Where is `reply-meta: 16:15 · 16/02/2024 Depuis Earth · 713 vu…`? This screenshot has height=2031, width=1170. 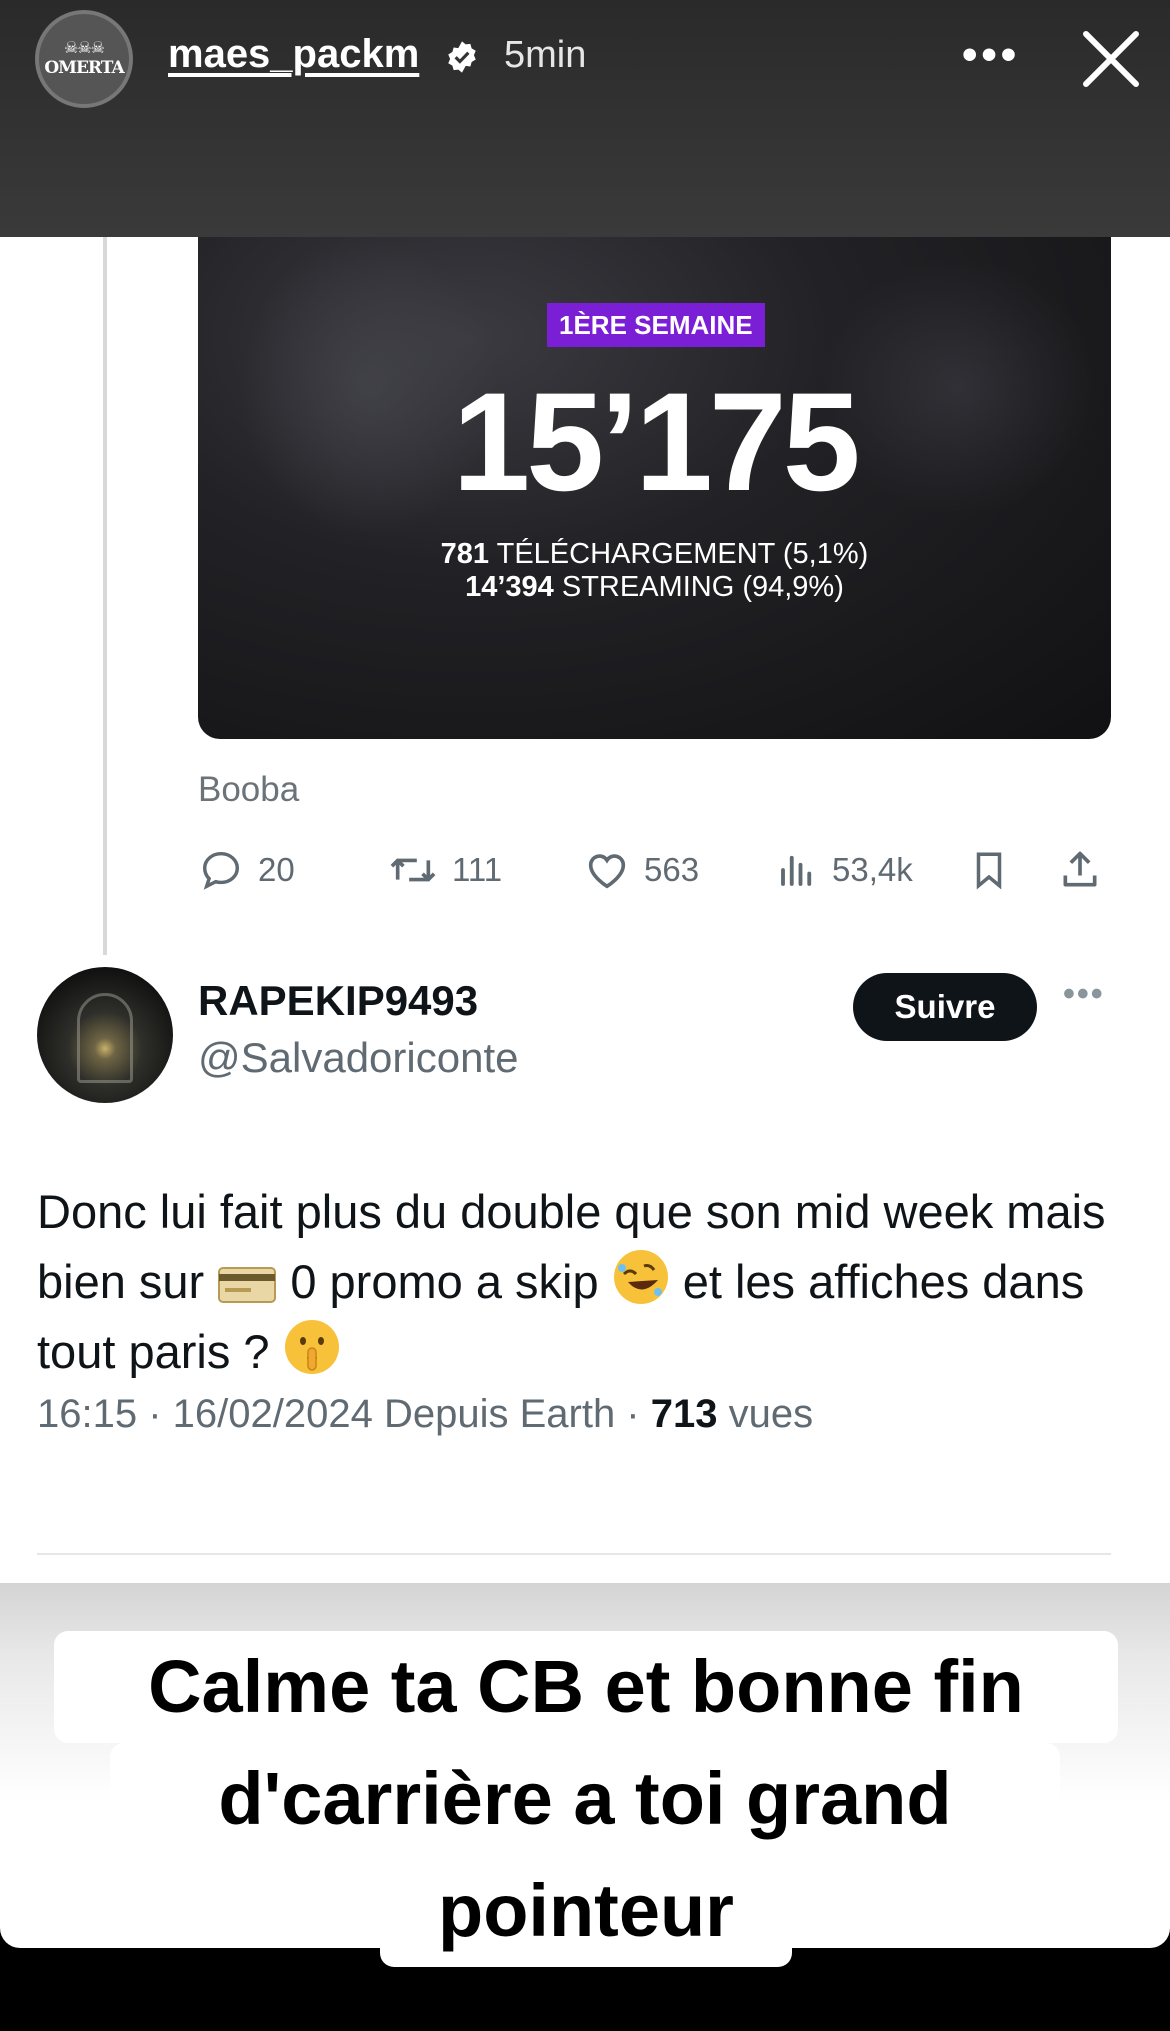 reply-meta: 16:15 · 16/02/2024 Depuis Earth · 713 vu… is located at coordinates (425, 1414).